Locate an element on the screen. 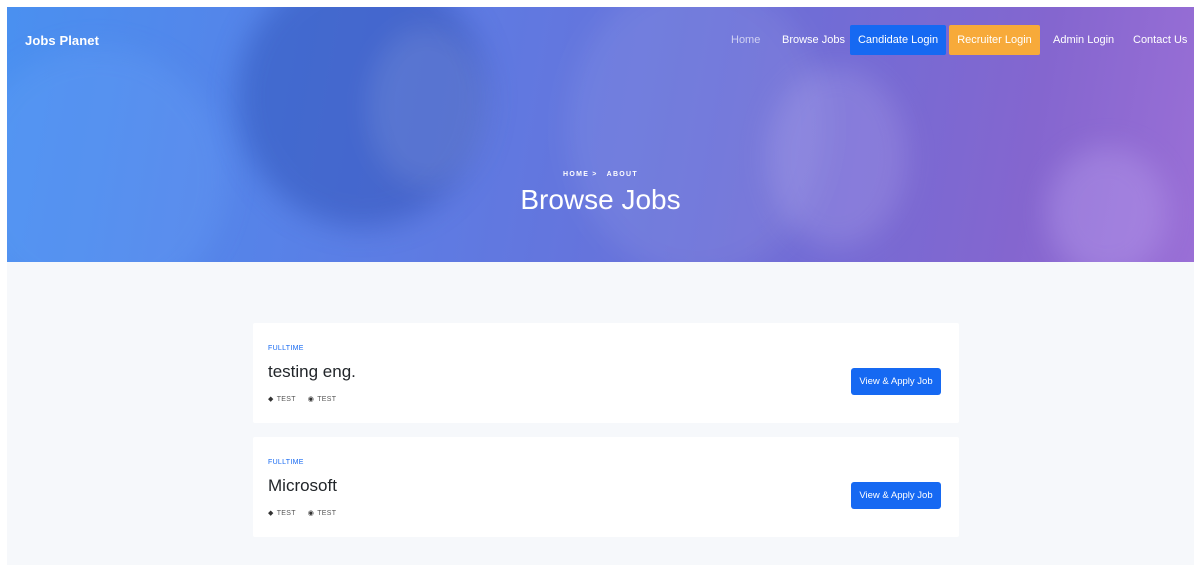  page-title: Browse Jobs is located at coordinates (600, 199).